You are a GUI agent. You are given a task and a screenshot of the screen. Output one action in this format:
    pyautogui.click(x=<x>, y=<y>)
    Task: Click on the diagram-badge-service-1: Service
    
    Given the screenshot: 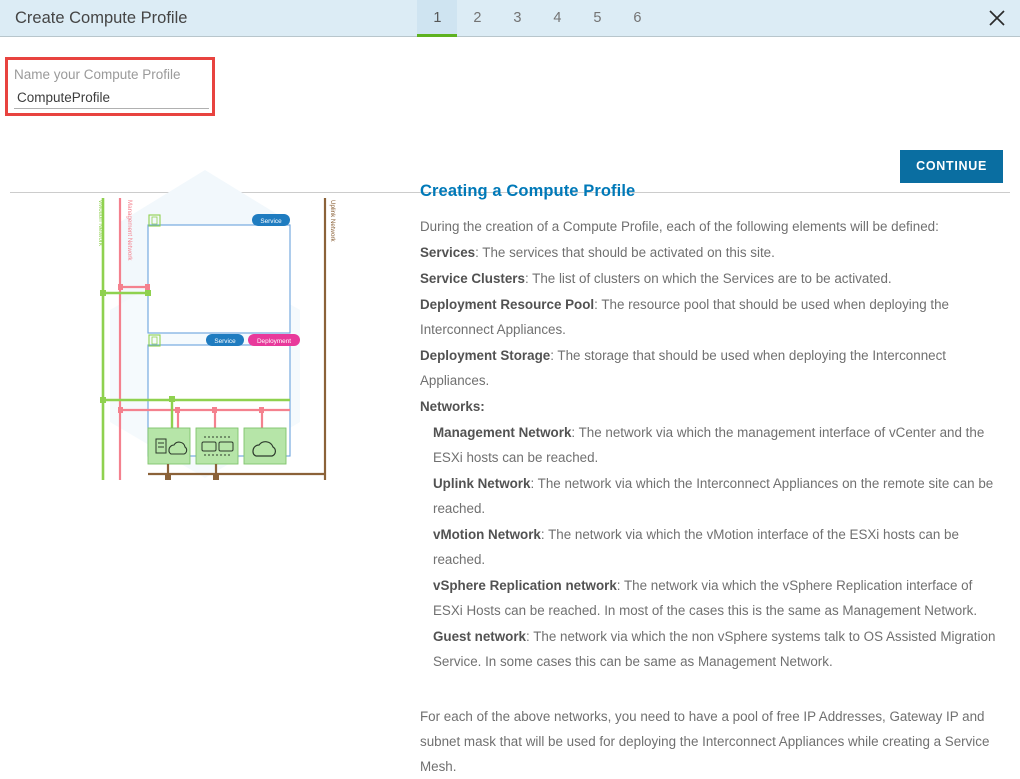 What is the action you would take?
    pyautogui.click(x=271, y=221)
    